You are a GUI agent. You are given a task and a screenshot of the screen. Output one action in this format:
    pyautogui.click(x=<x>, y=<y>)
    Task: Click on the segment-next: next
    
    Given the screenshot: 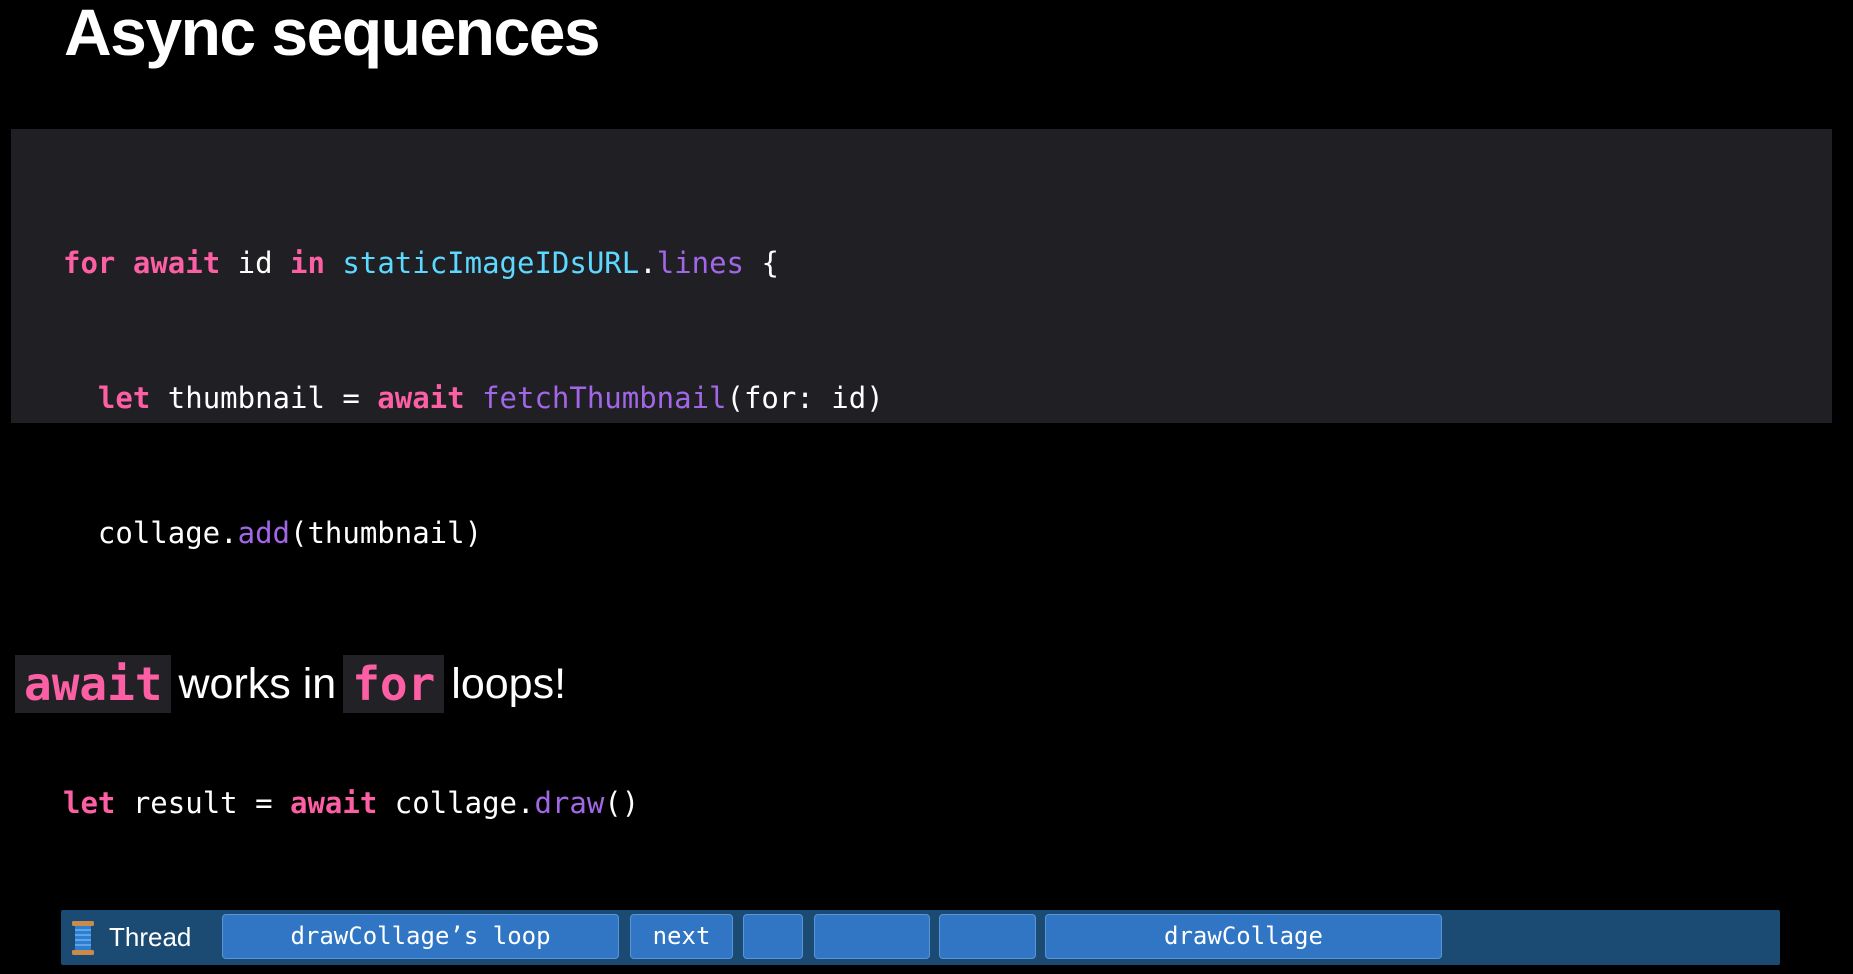 What is the action you would take?
    pyautogui.click(x=681, y=936)
    